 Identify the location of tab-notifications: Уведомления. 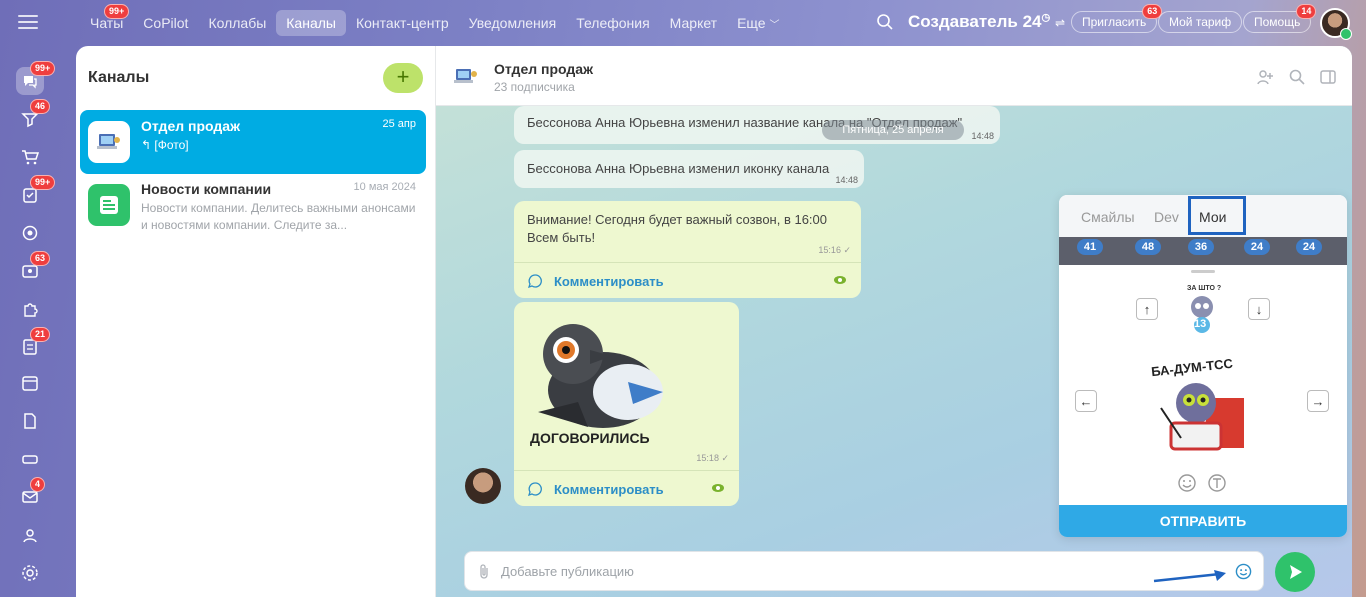
(513, 23).